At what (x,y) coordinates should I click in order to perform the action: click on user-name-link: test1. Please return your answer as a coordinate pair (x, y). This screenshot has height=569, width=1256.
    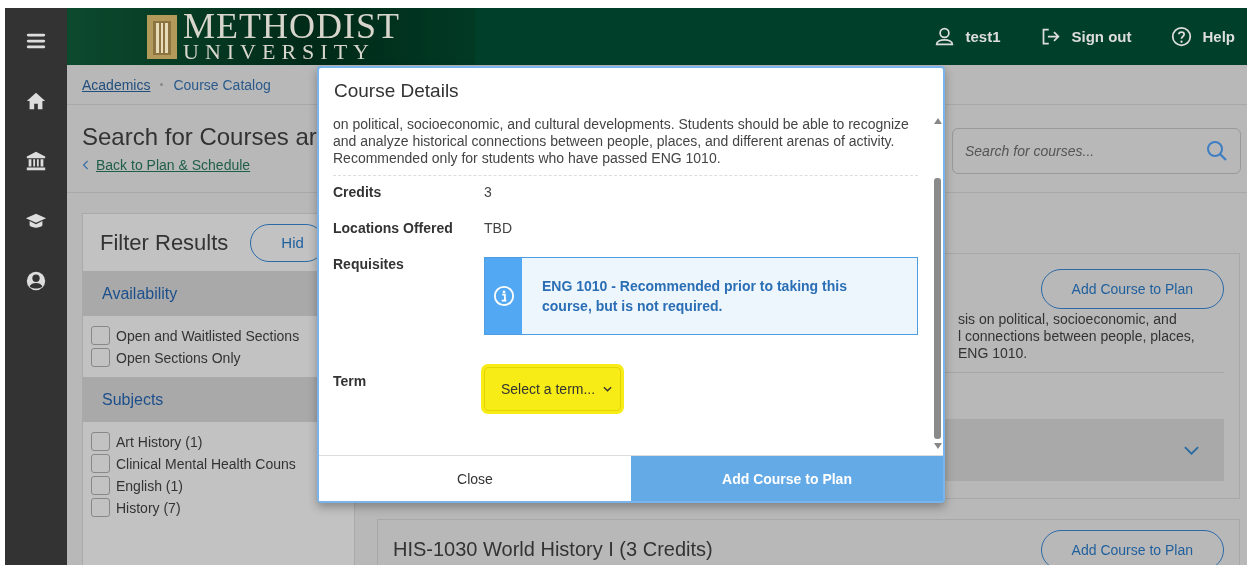
    Looking at the image, I should click on (983, 36).